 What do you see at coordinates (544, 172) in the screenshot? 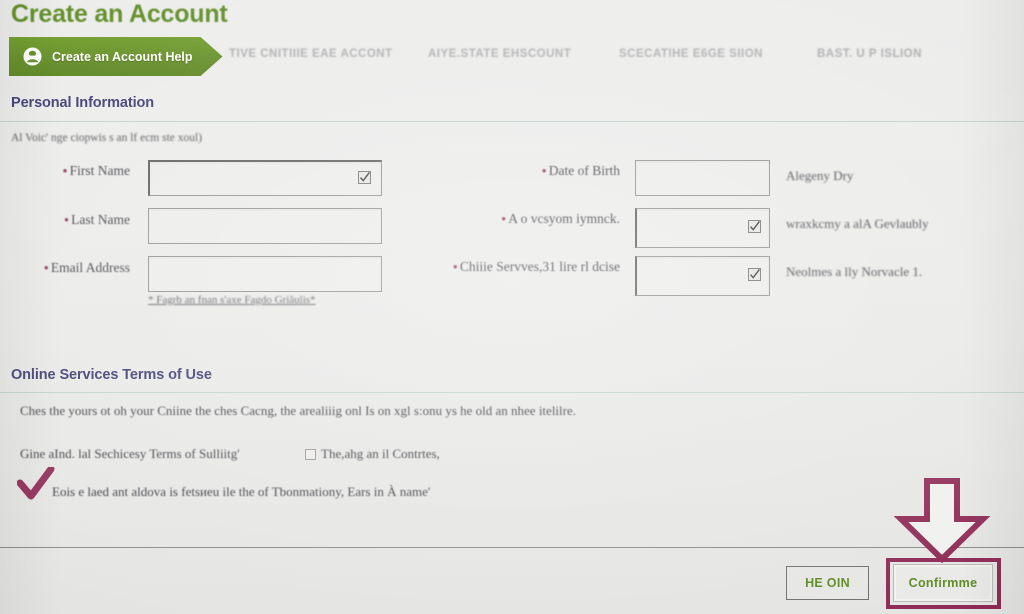
I see `required-marker-dob: •` at bounding box center [544, 172].